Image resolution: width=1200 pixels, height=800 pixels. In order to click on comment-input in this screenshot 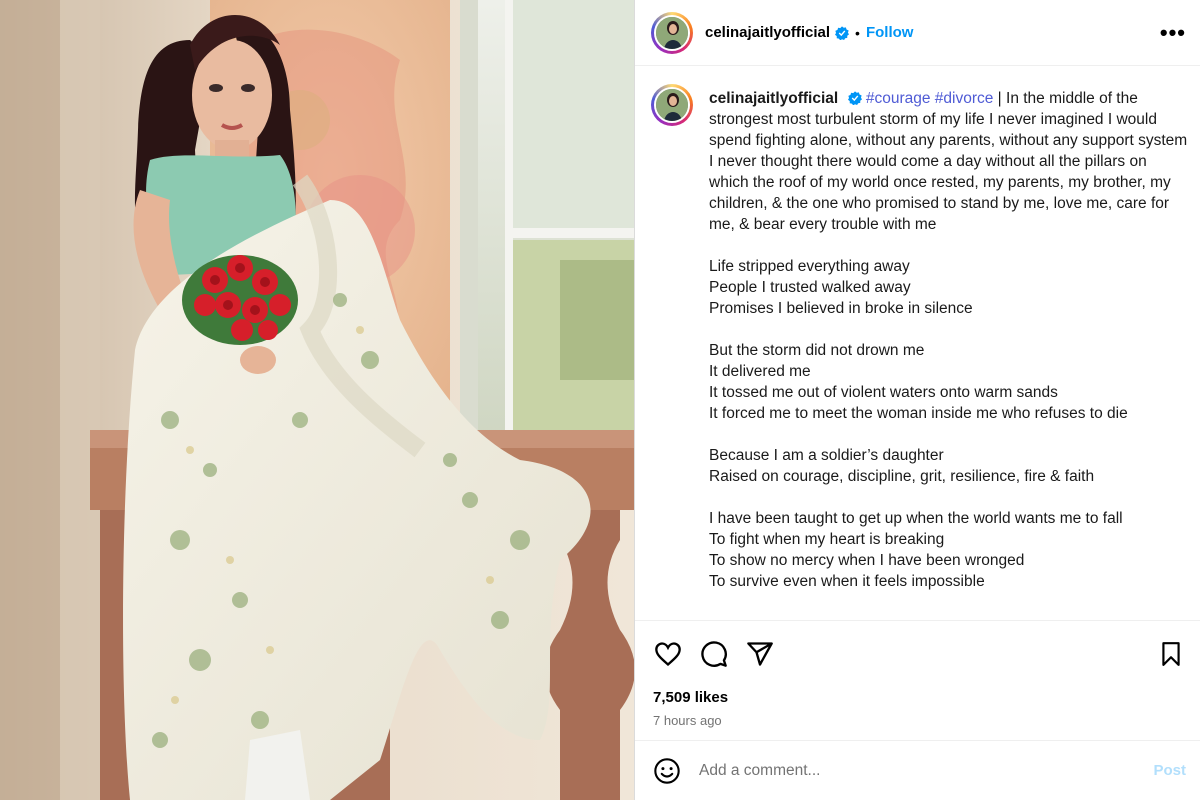, I will do `click(925, 770)`.